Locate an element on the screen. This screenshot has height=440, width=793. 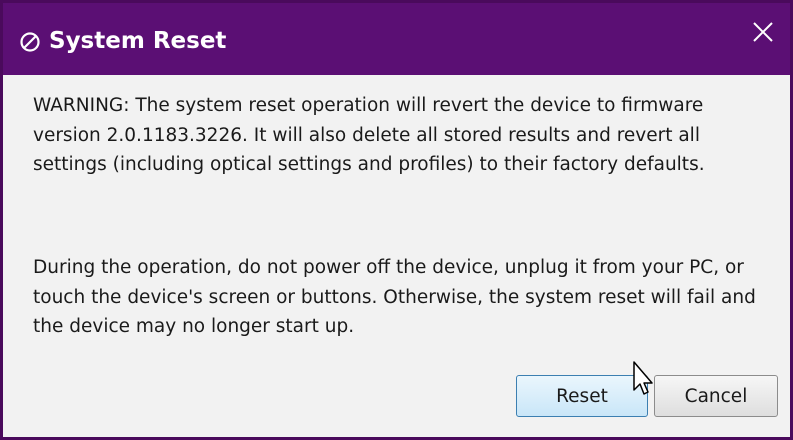
reset-button: Reset is located at coordinates (582, 396).